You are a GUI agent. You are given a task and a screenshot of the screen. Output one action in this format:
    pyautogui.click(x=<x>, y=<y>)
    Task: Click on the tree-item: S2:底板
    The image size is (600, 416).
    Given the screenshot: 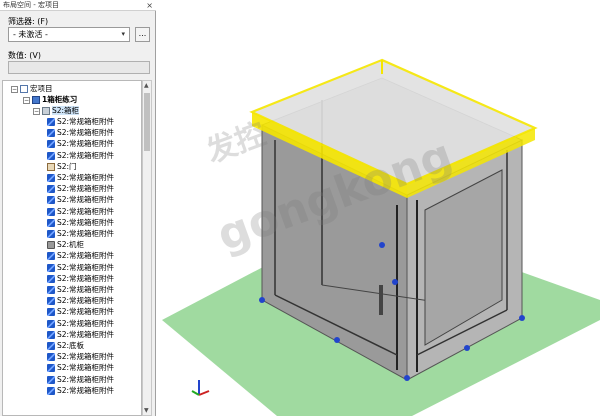 What is the action you would take?
    pyautogui.click(x=65, y=345)
    